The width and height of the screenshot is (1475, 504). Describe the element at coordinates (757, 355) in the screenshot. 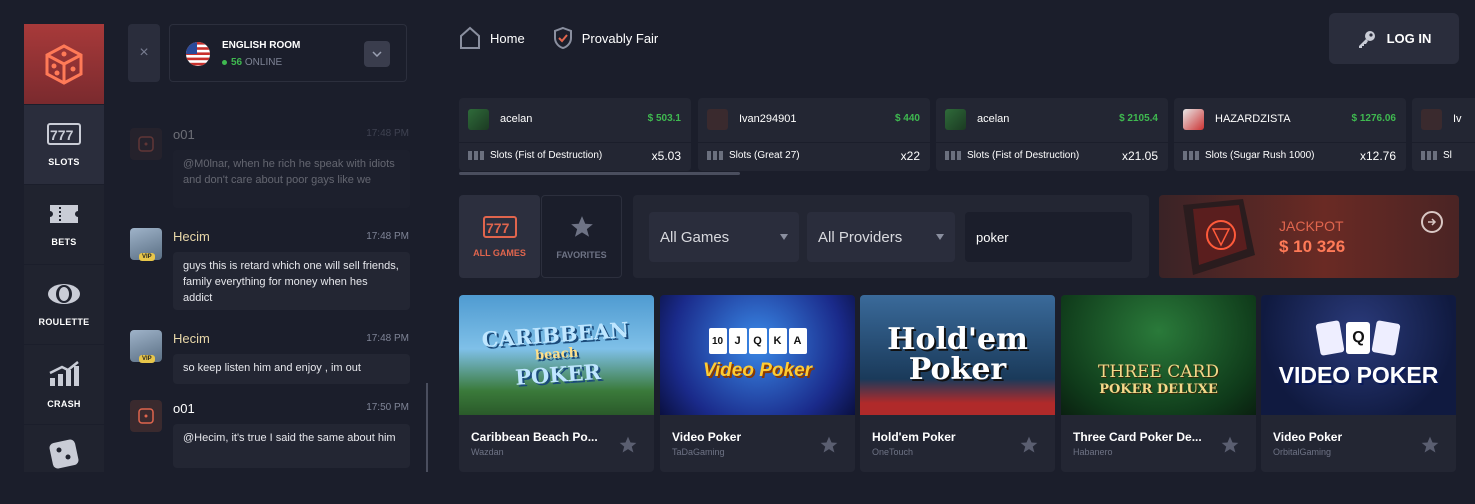

I see `game-thumbnail: 10 J Q K A Video Poker` at that location.